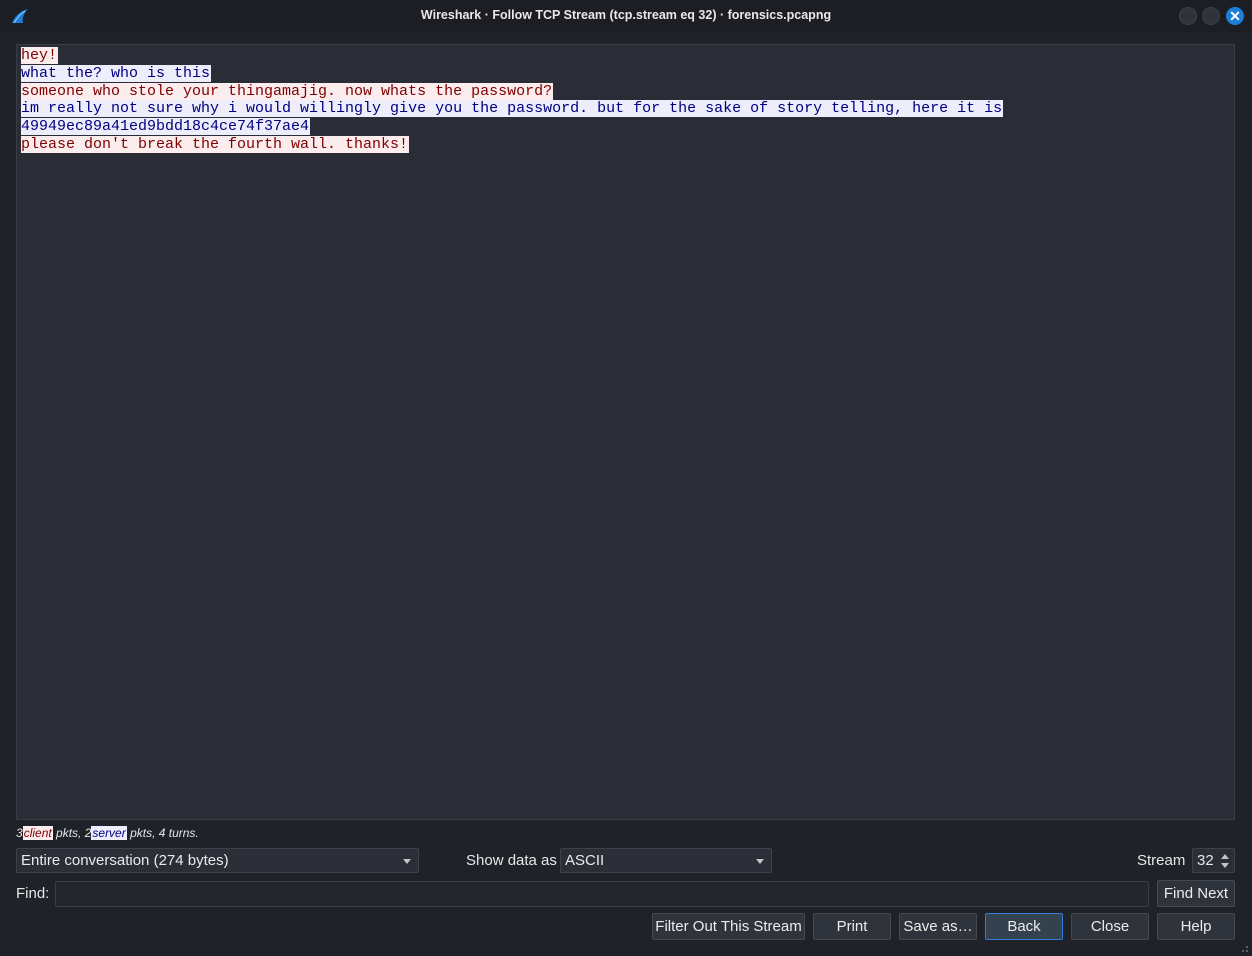 This screenshot has width=1252, height=956. What do you see at coordinates (625, 127) in the screenshot?
I see `stream-line-server: 49949ec89a41ed9bdd18c4ce74f37ae4` at bounding box center [625, 127].